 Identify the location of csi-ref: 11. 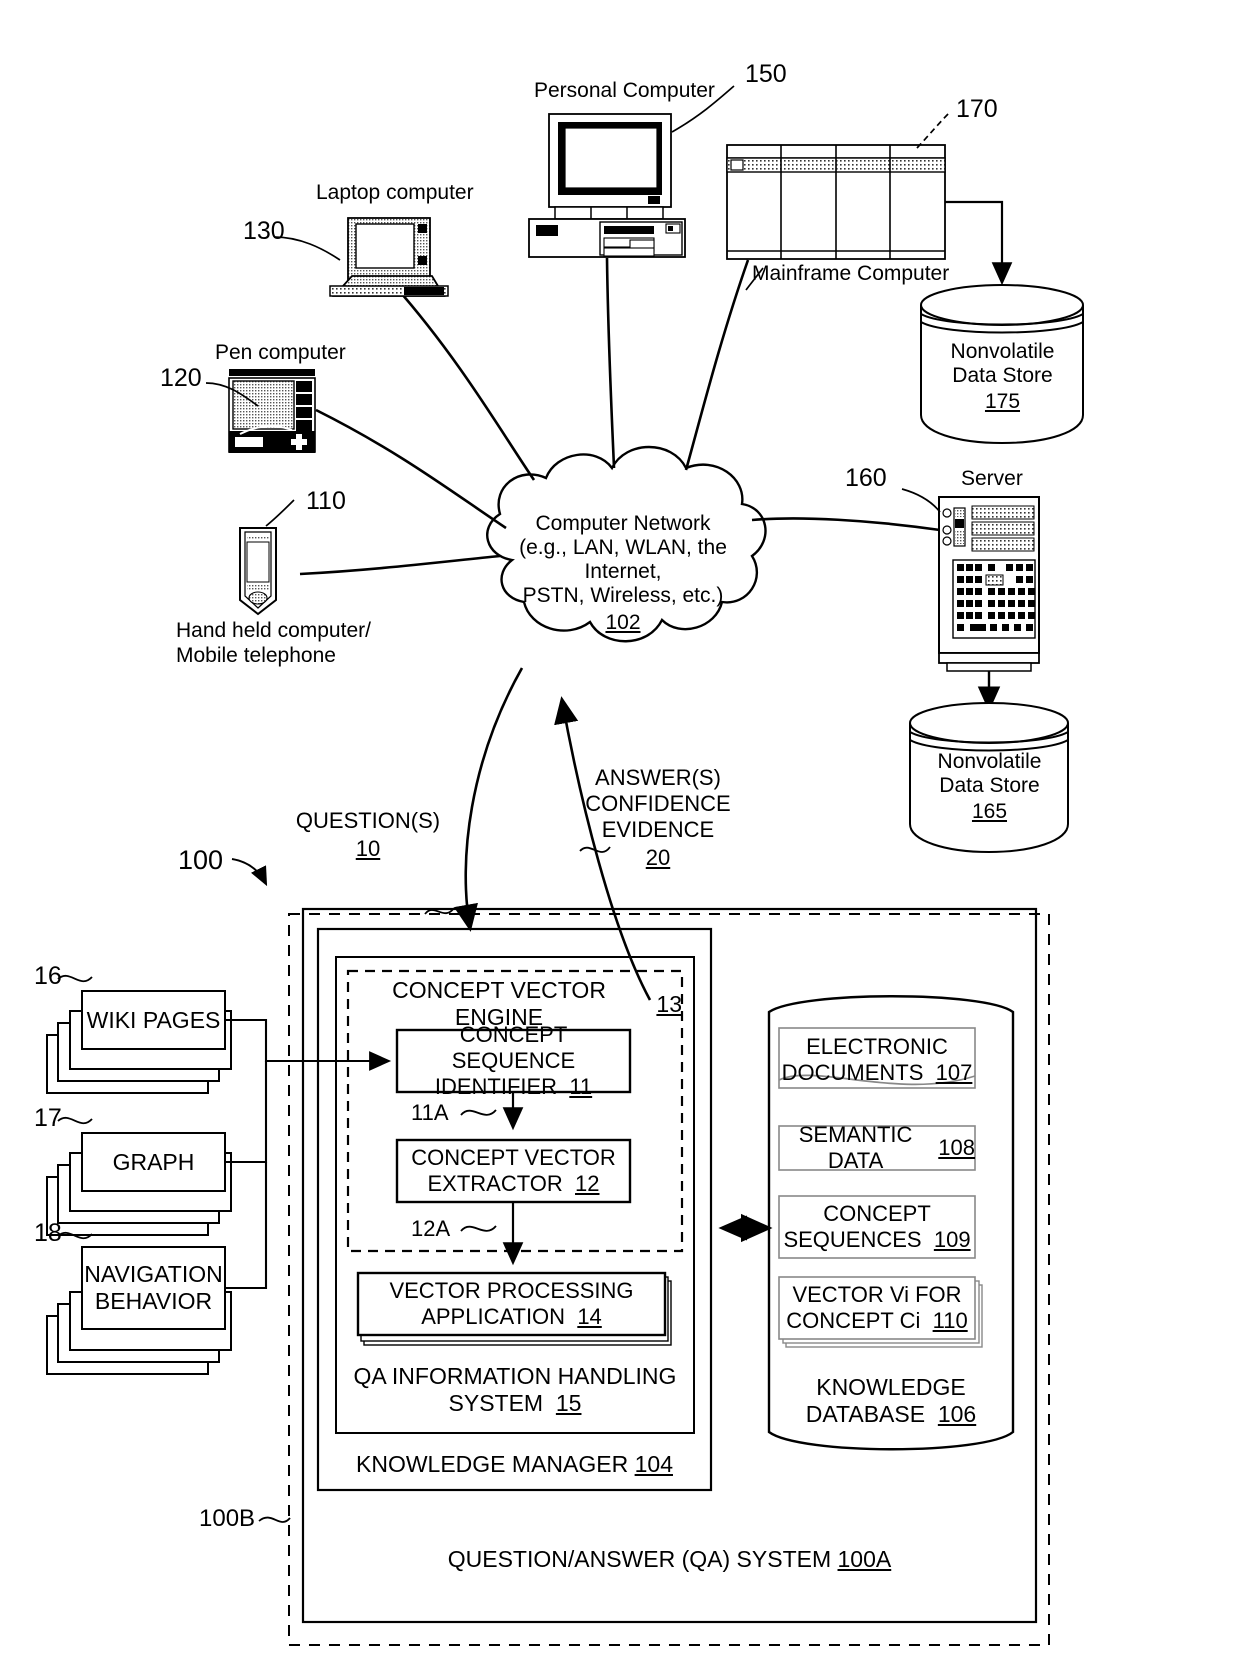
(581, 1086).